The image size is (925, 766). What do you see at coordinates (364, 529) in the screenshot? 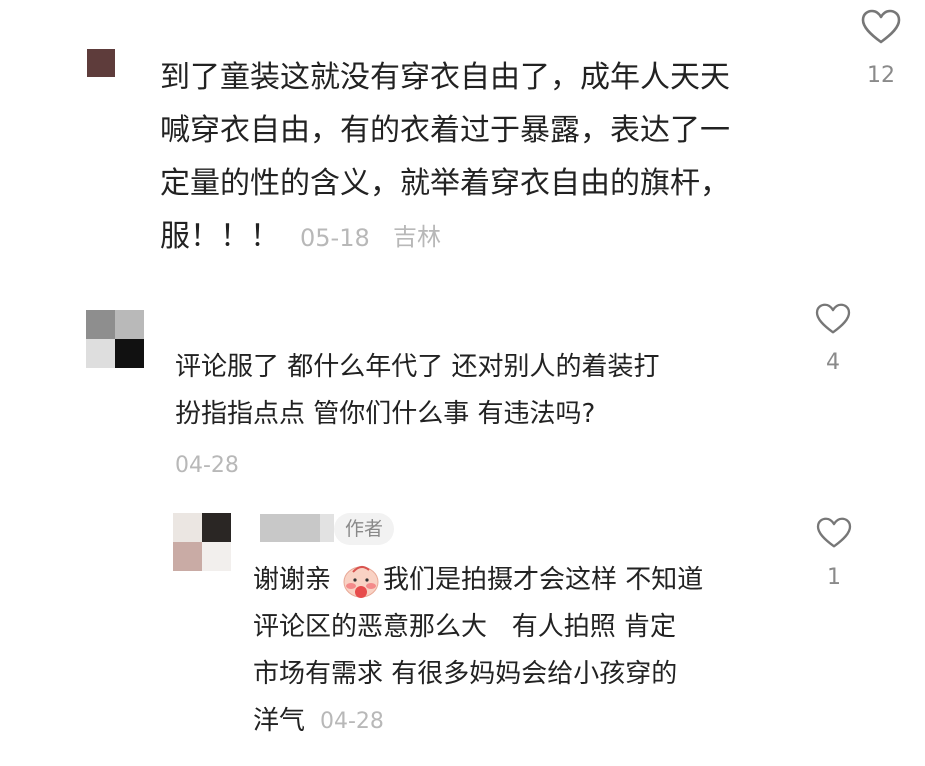
I see `author-badge: 作者` at bounding box center [364, 529].